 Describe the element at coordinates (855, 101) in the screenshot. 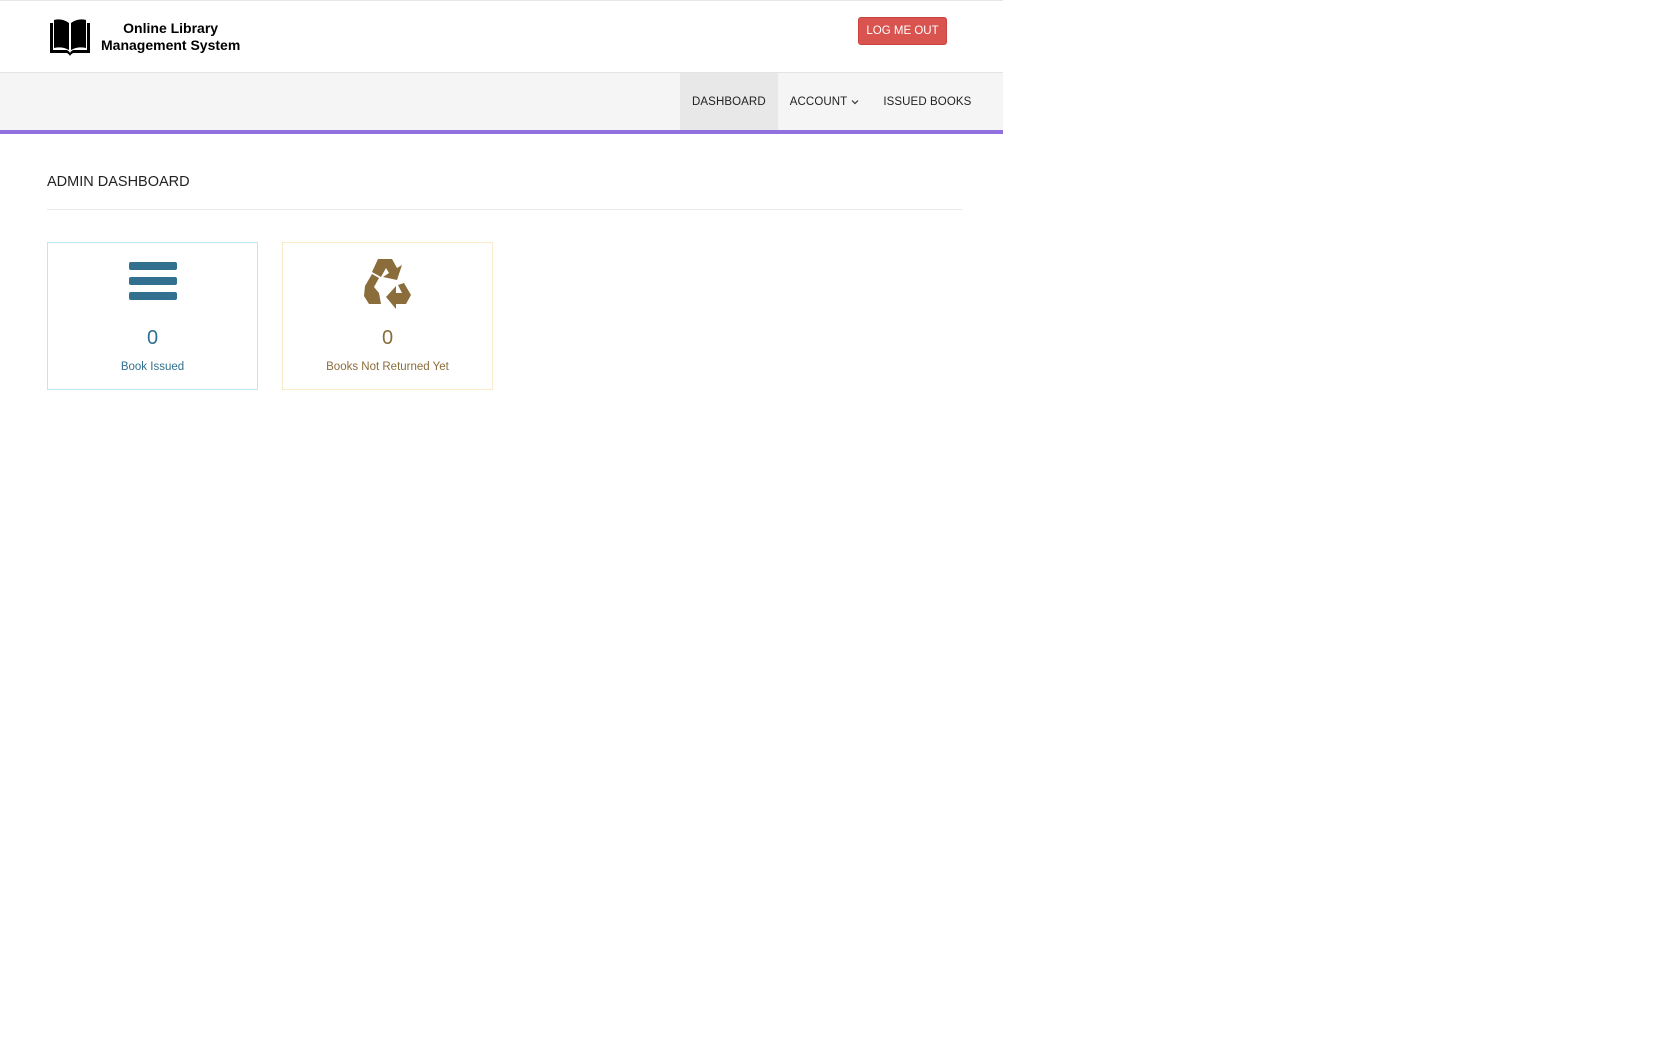

I see `chevron-down-icon` at that location.